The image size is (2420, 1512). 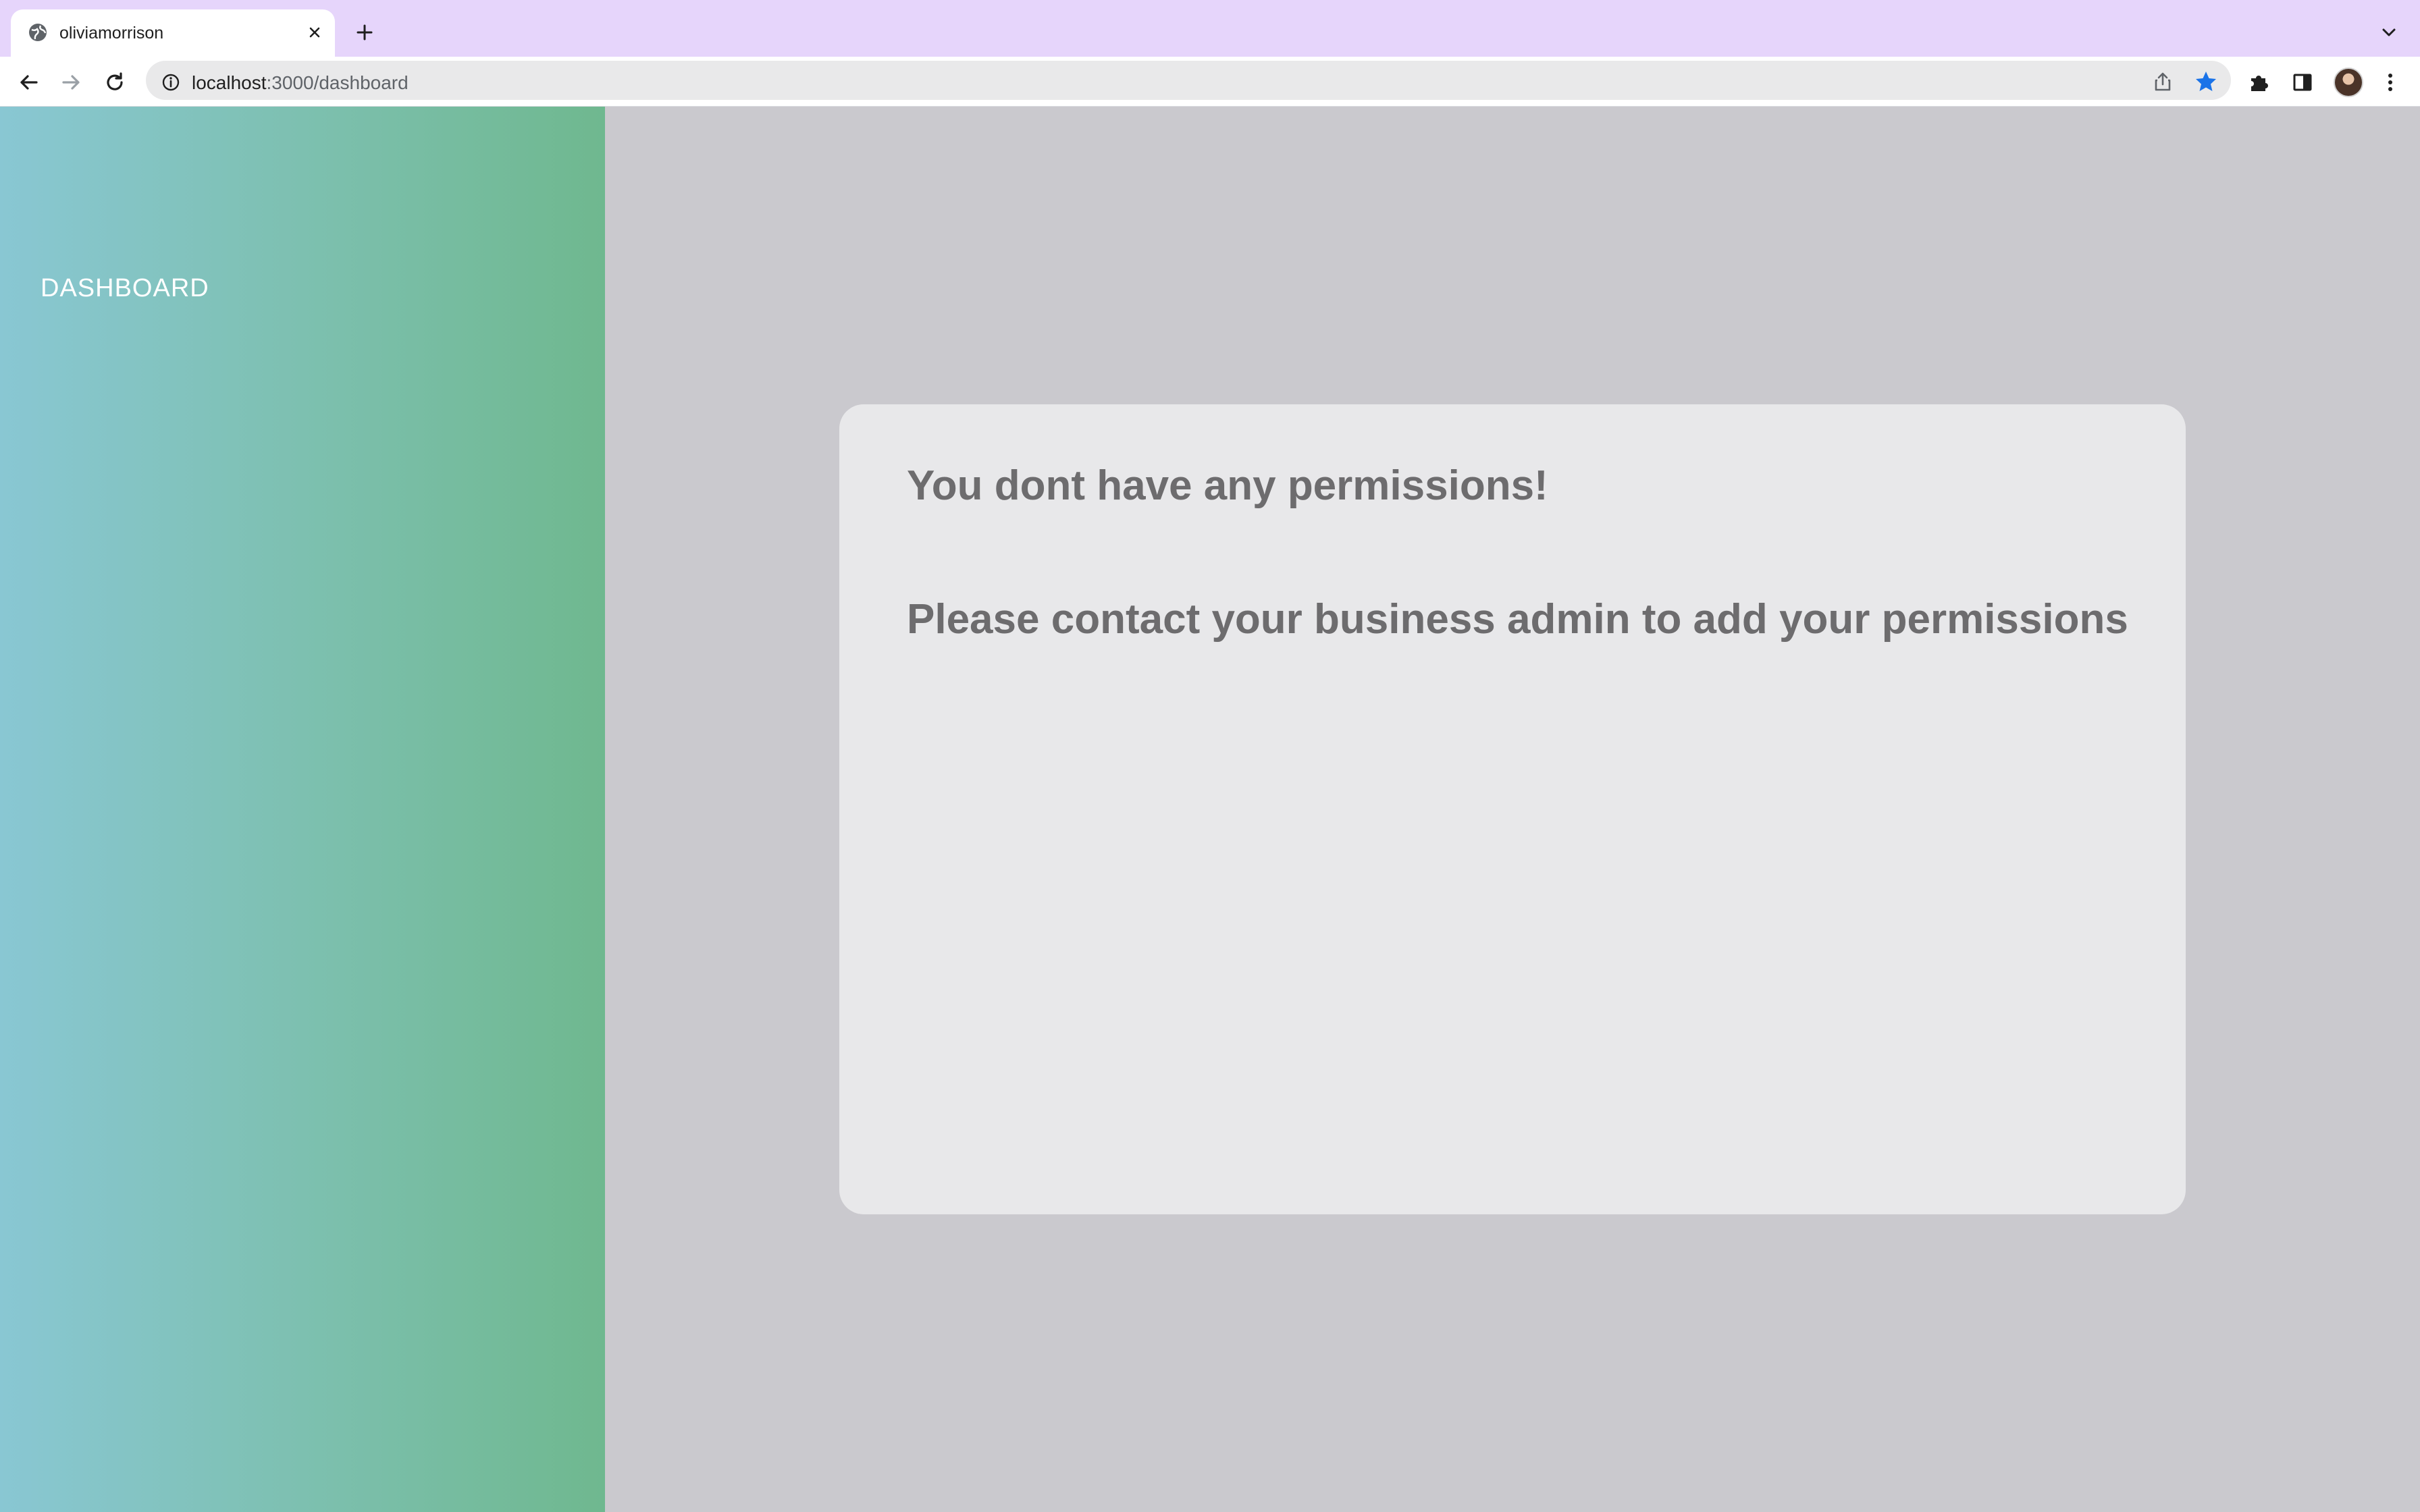 What do you see at coordinates (114, 82) in the screenshot?
I see `reload-icon` at bounding box center [114, 82].